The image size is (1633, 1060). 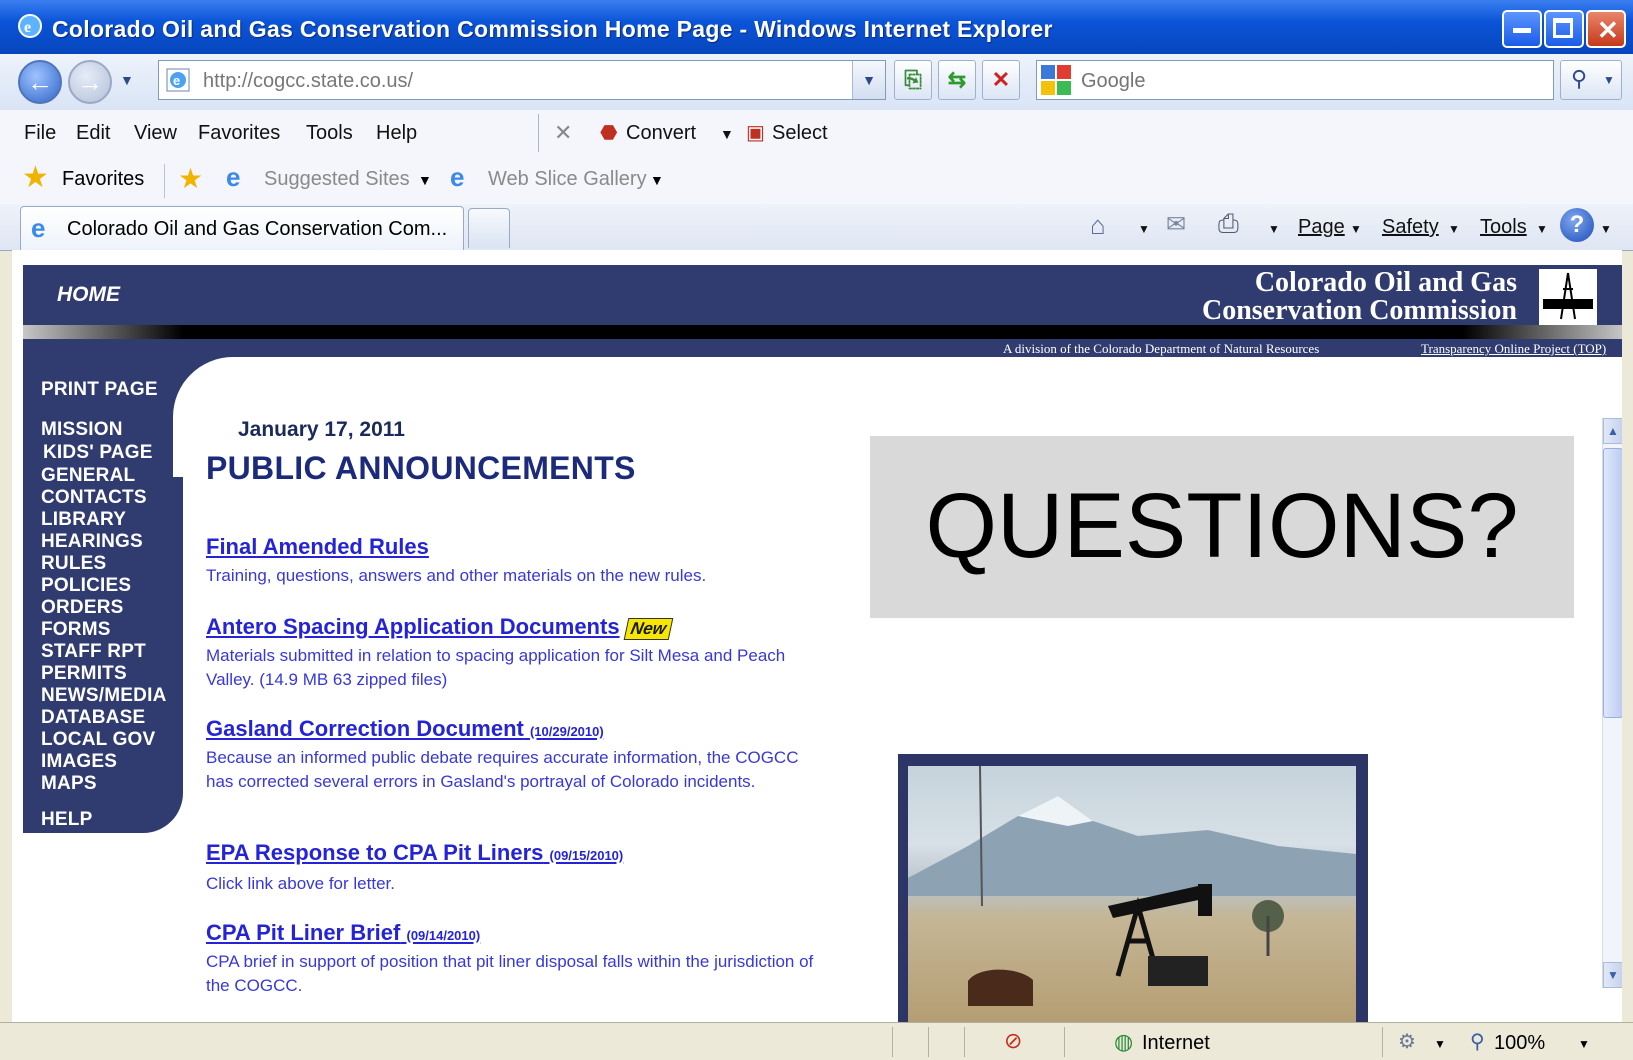 I want to click on webslice-ie-icon: e, so click(x=457, y=177).